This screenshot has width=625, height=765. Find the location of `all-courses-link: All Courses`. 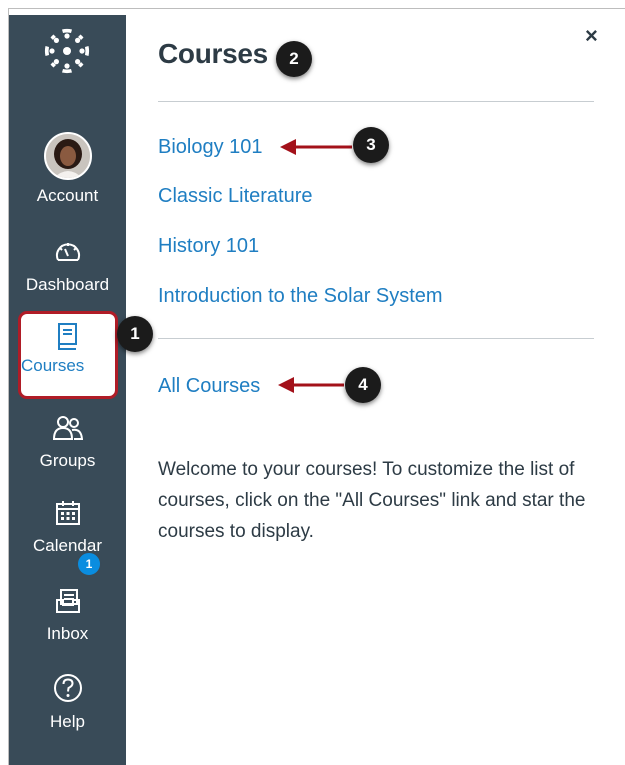

all-courses-link: All Courses is located at coordinates (209, 386).